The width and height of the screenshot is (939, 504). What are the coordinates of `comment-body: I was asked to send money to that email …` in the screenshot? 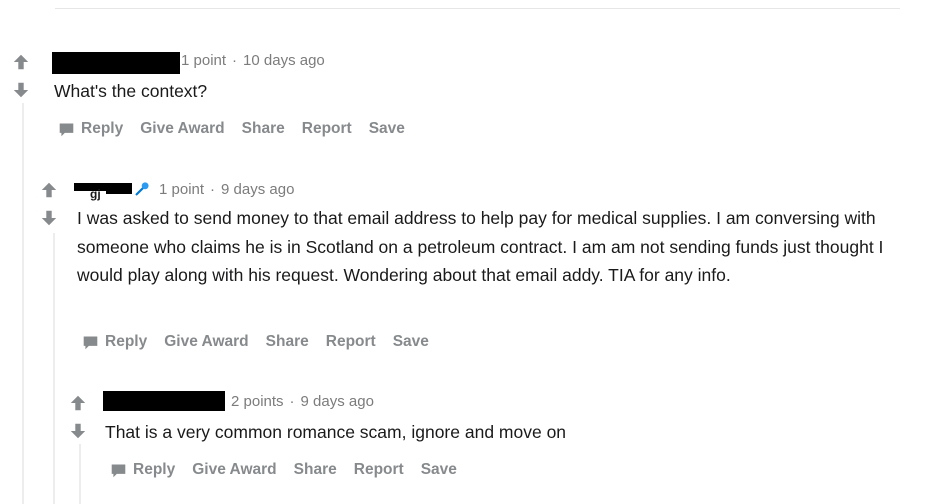 It's located at (480, 246).